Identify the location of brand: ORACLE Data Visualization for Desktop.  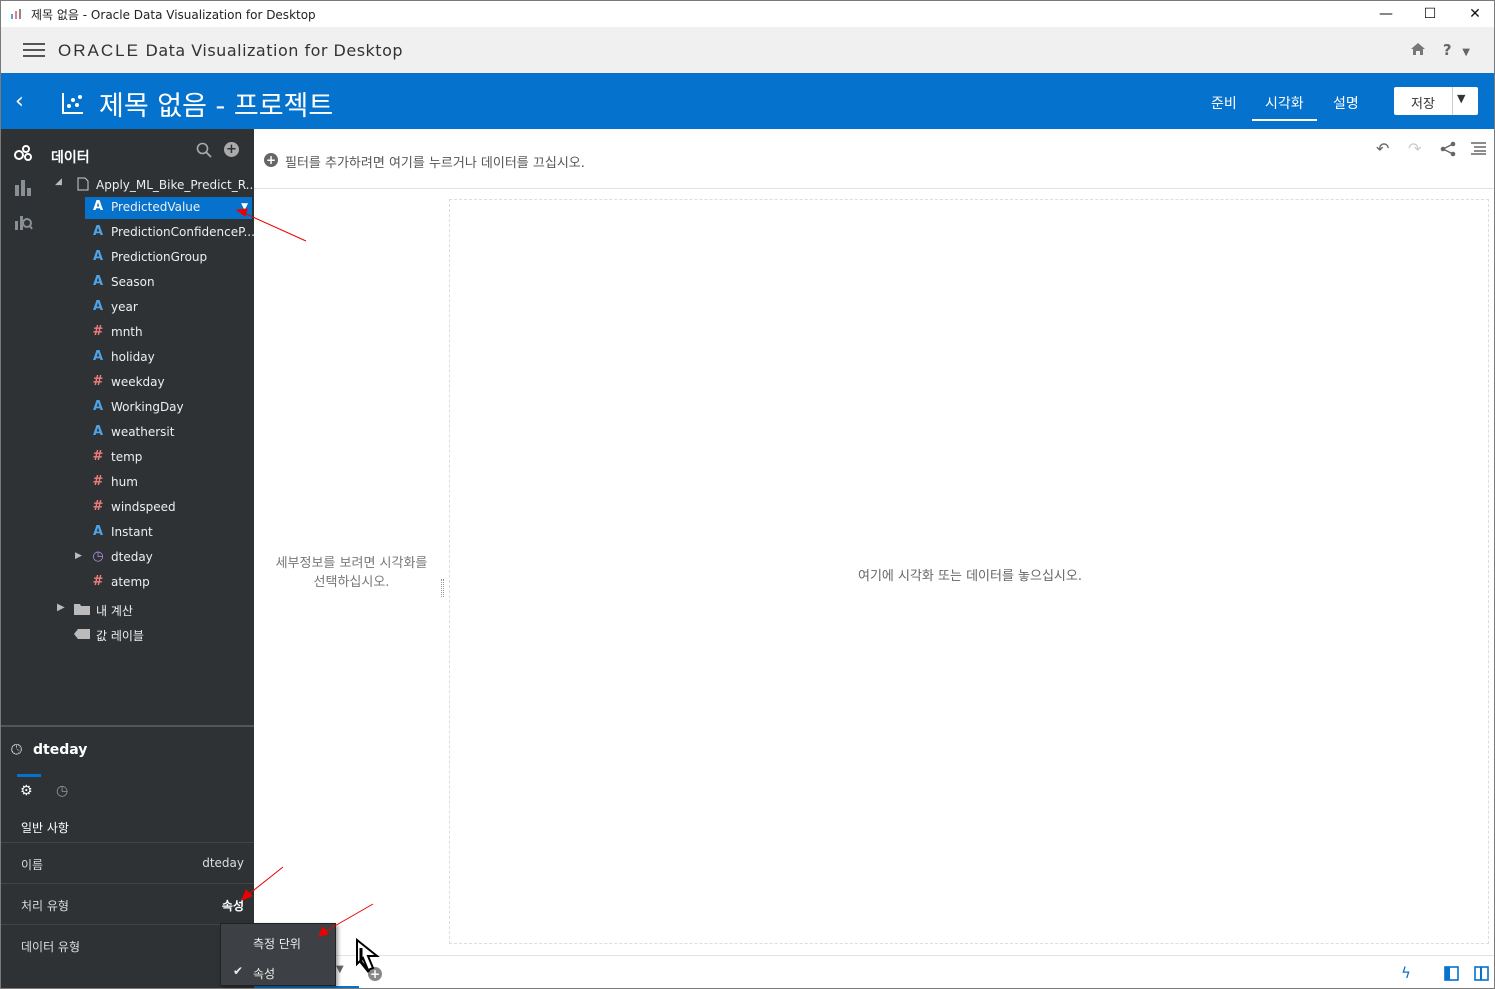
(230, 51).